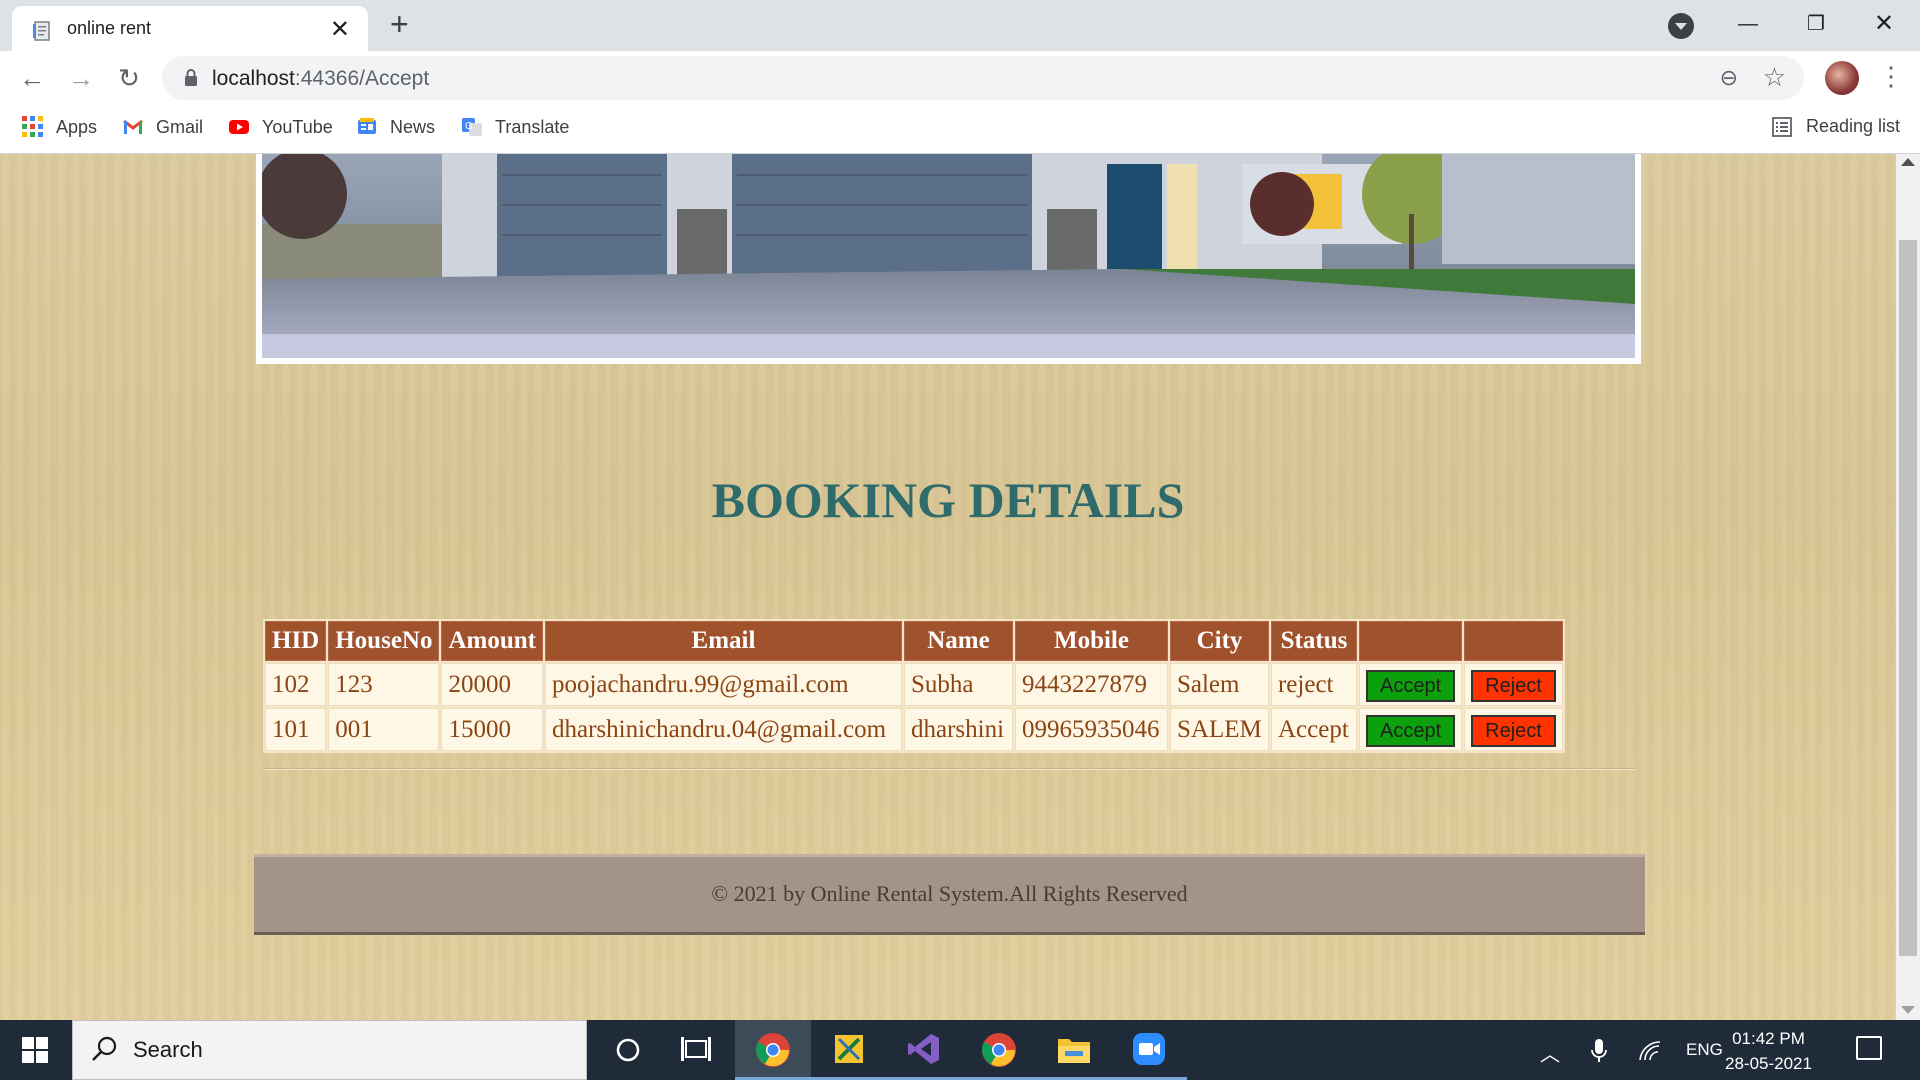  I want to click on zoom-meetings-icon, so click(1149, 1050).